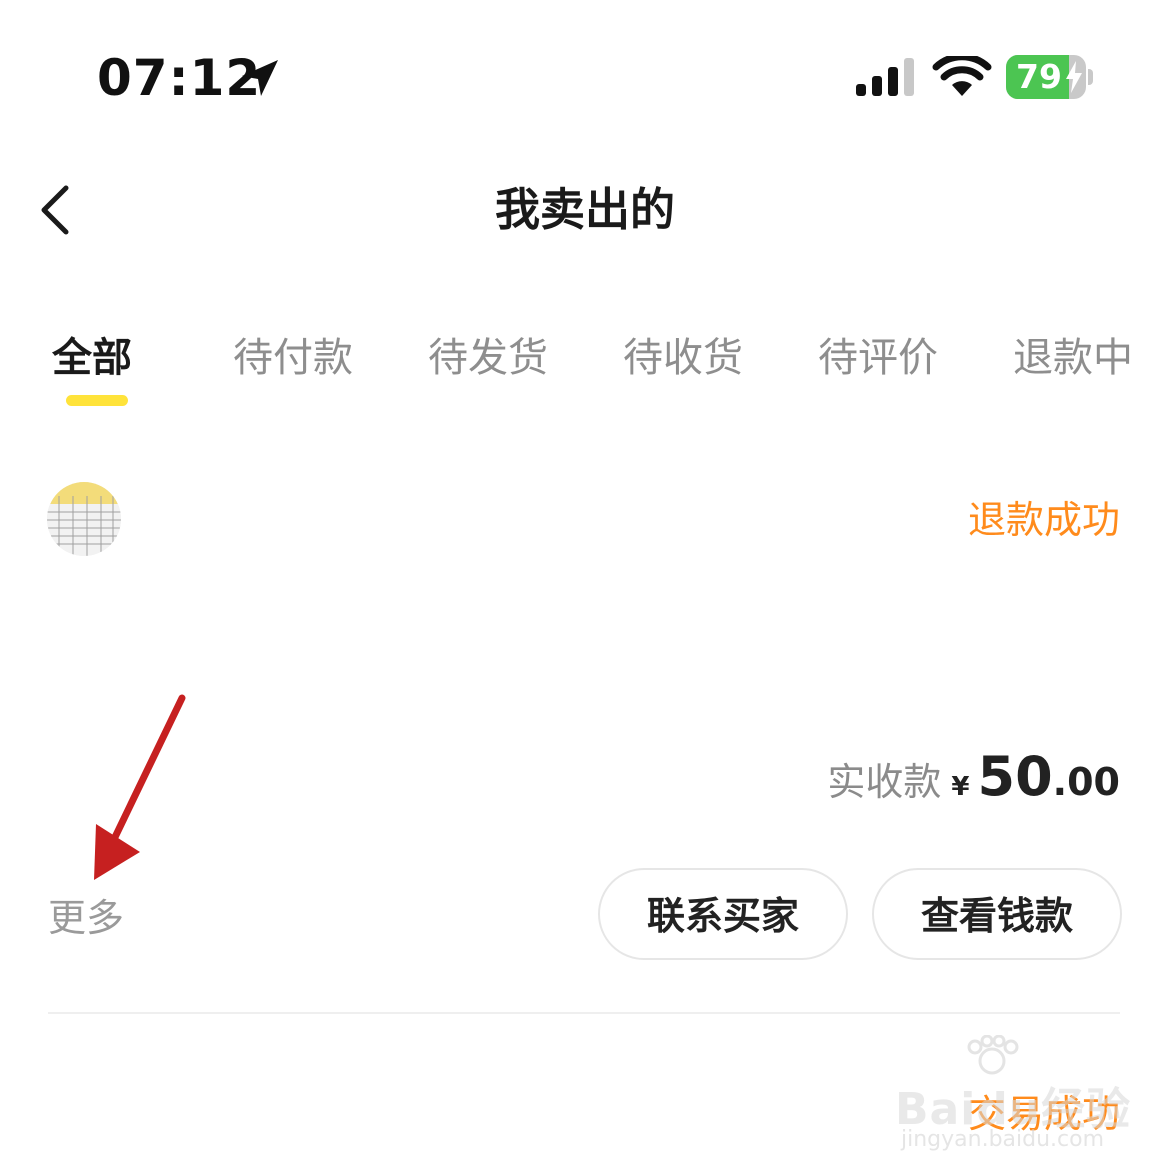 This screenshot has width=1170, height=1170. What do you see at coordinates (92, 358) in the screenshot?
I see `tab-all: 全部` at bounding box center [92, 358].